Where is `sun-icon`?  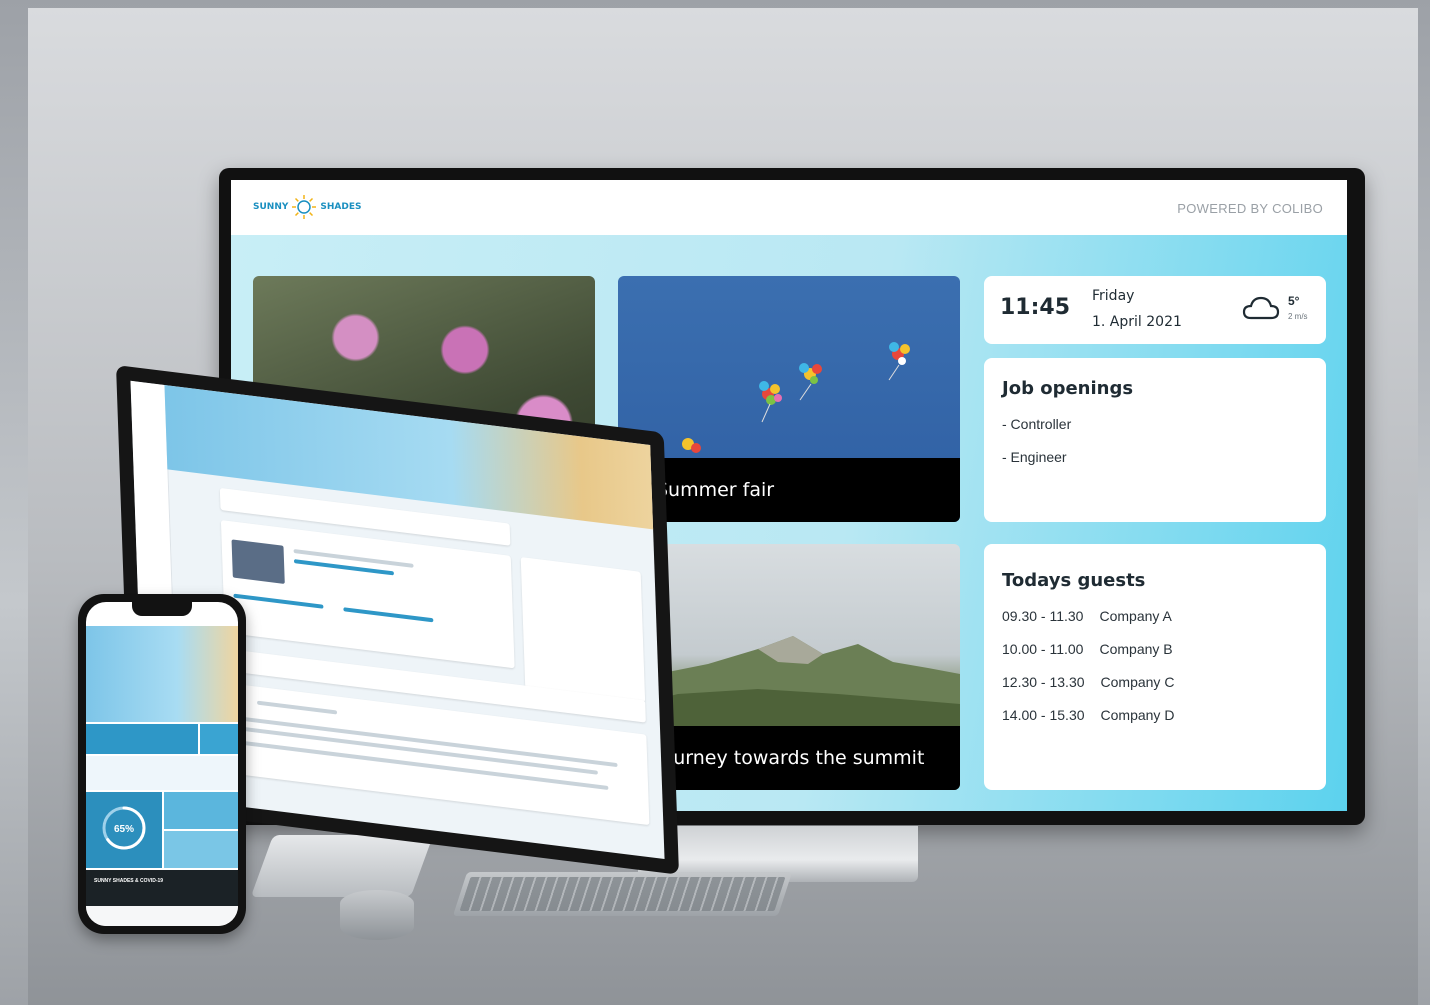 sun-icon is located at coordinates (304, 207).